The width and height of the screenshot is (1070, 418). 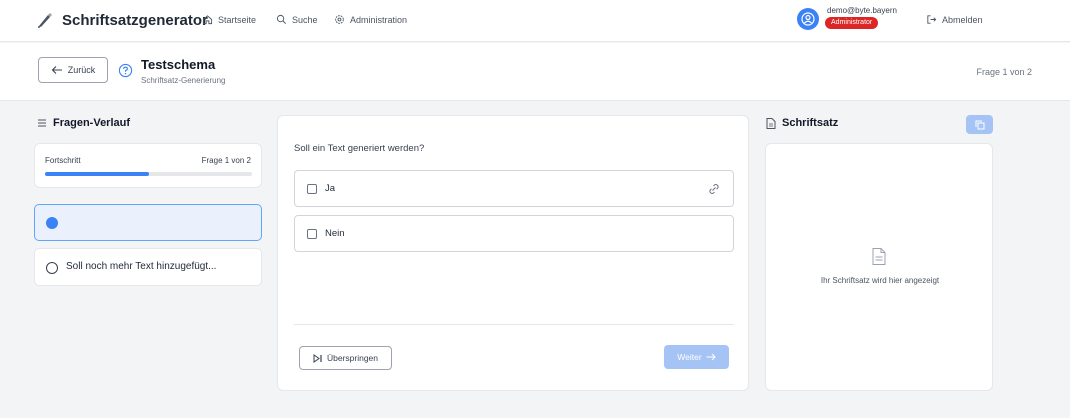 What do you see at coordinates (92, 123) in the screenshot?
I see `history-title: Fragen-Verlauf` at bounding box center [92, 123].